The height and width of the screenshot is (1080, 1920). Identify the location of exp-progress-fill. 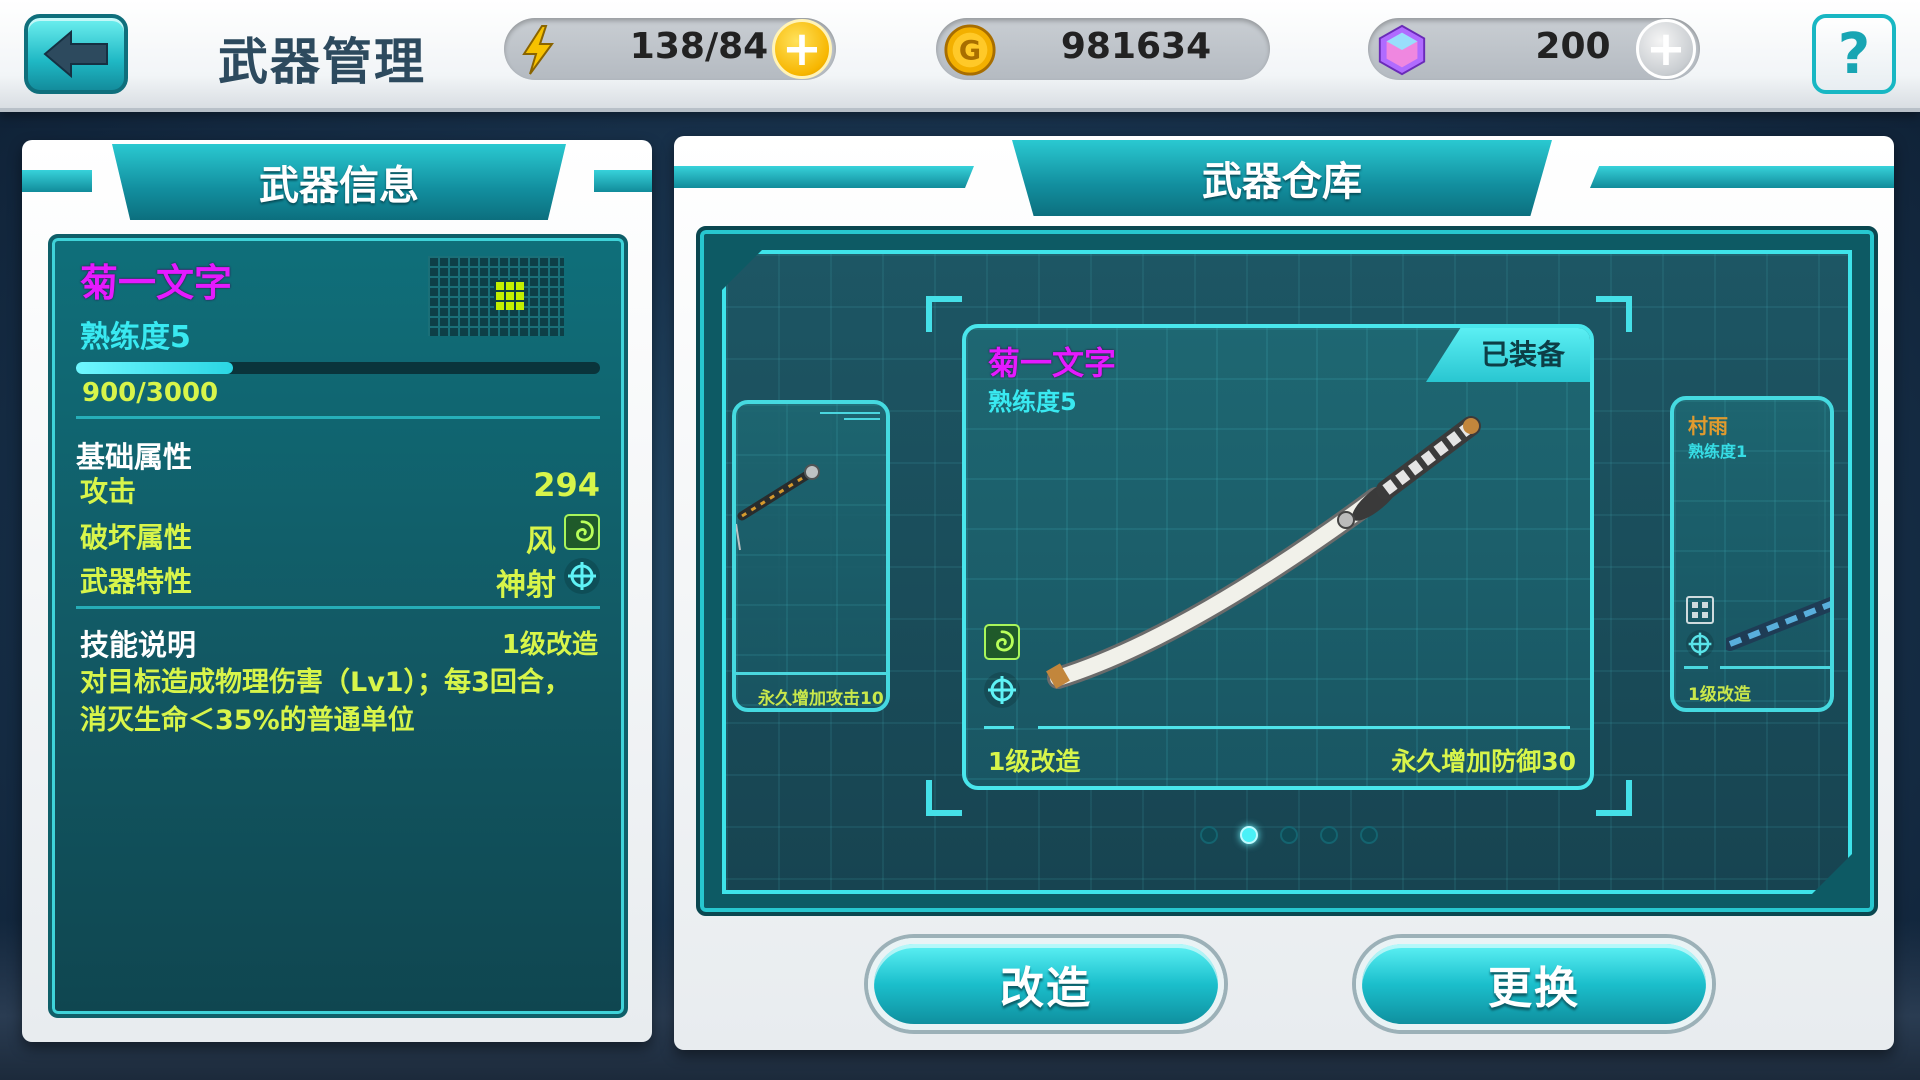
(155, 368).